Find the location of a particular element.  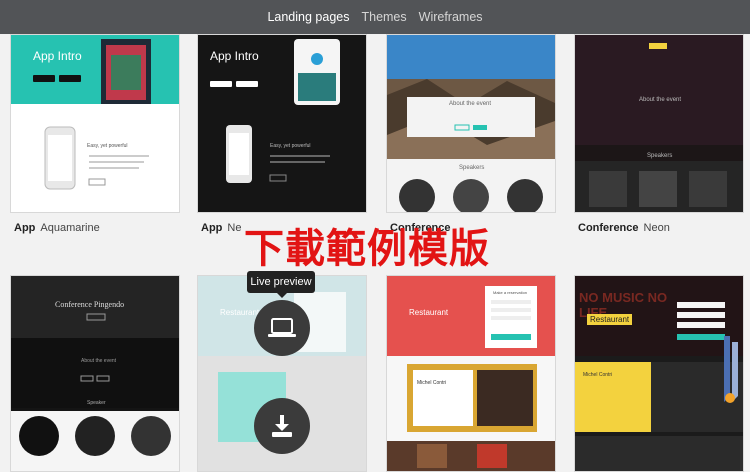

conference-wood-thumbnail is located at coordinates (471, 123).